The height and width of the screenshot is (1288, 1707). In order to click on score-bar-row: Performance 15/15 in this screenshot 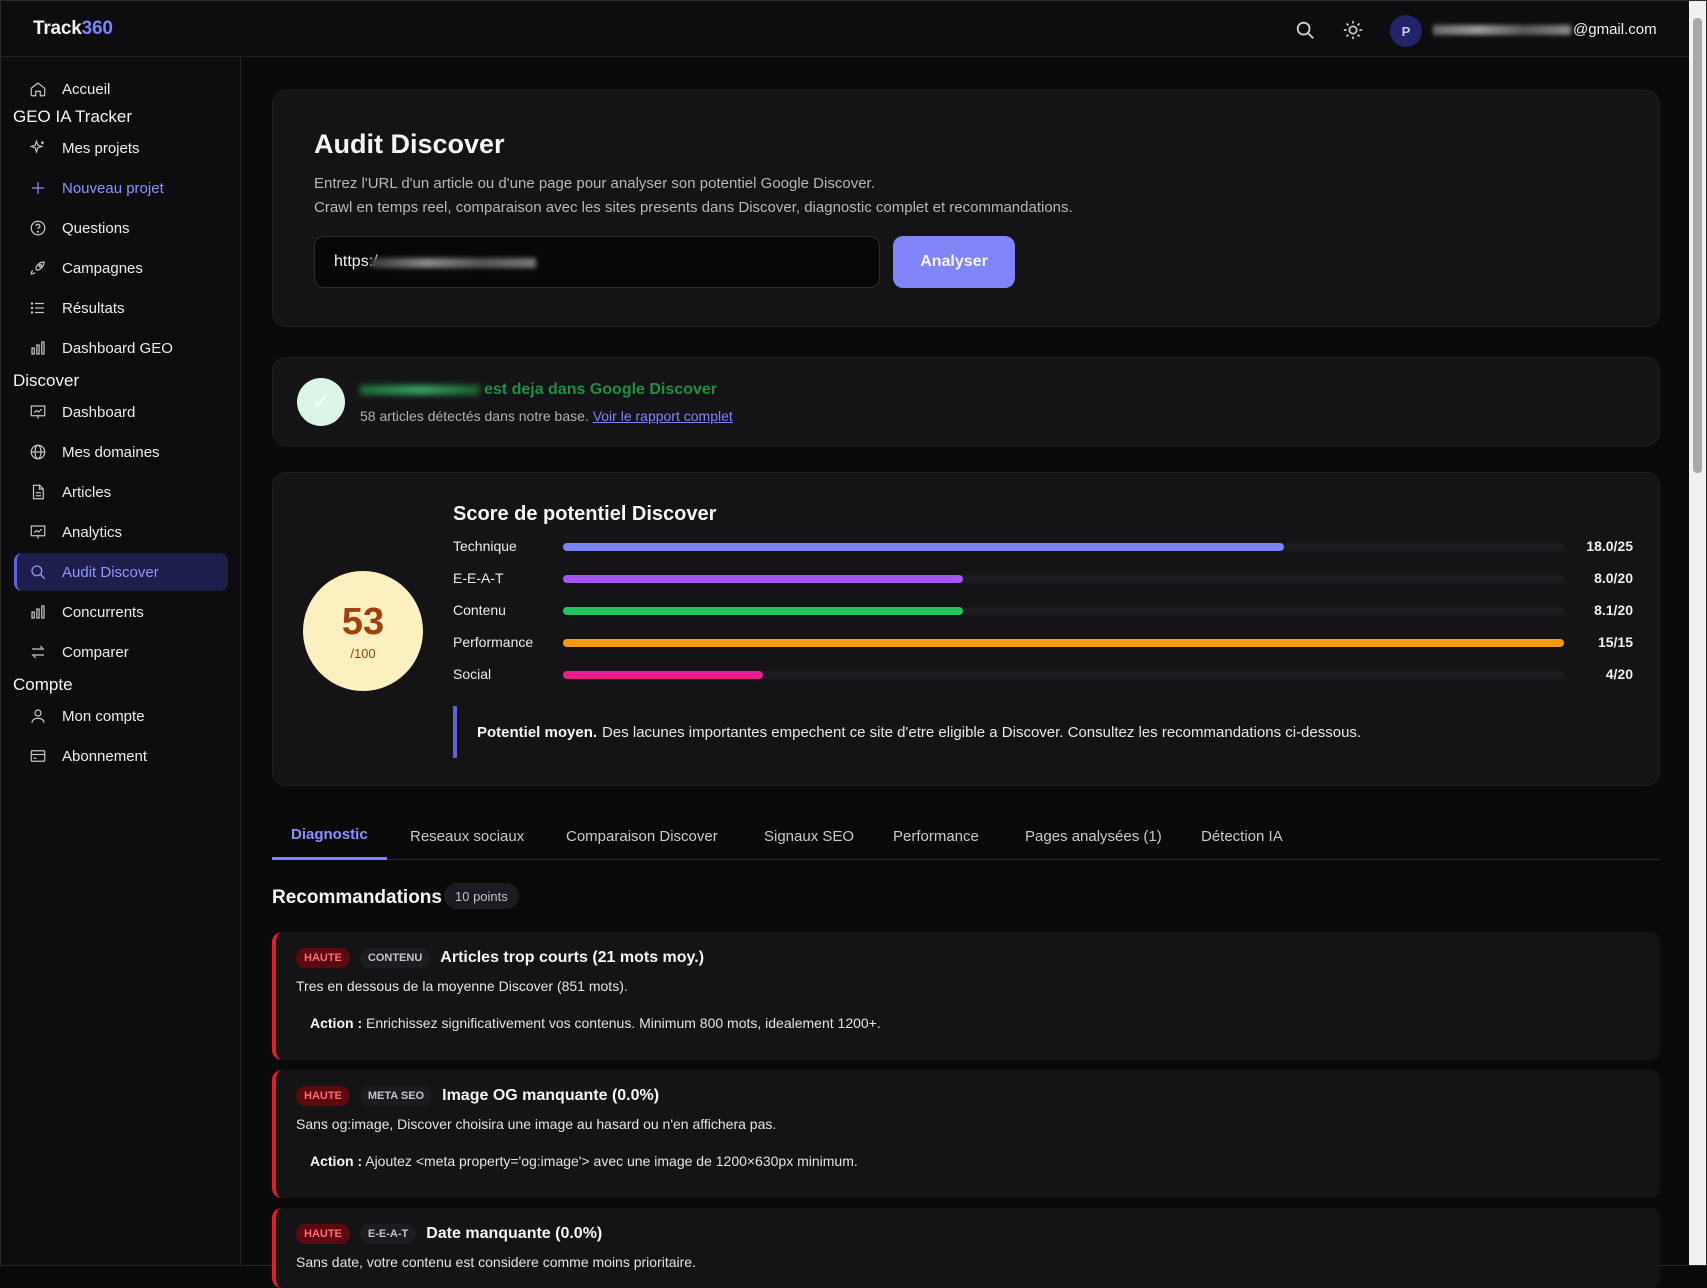, I will do `click(1043, 643)`.